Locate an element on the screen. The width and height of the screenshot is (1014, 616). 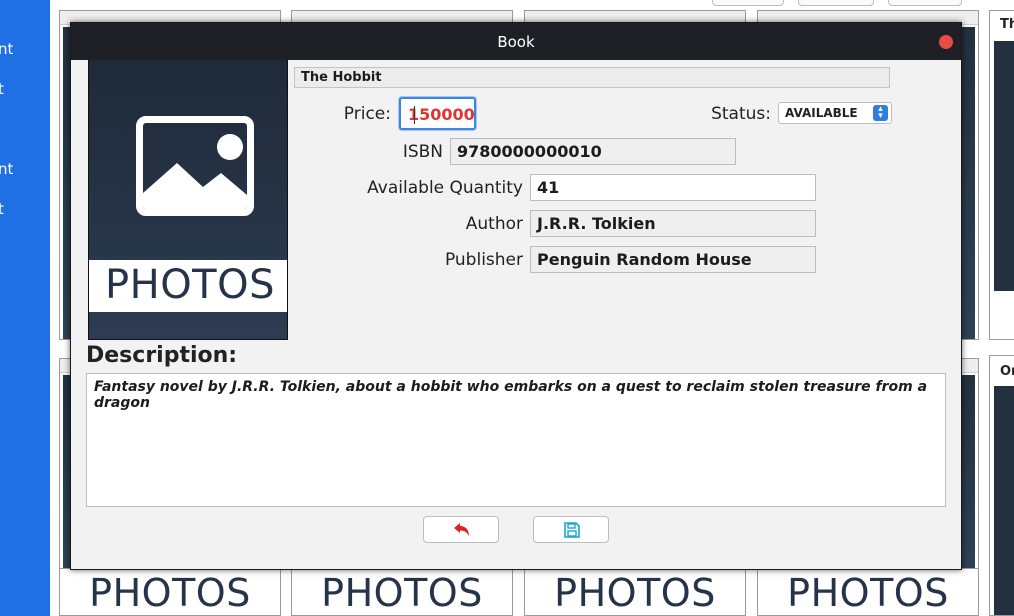
card-title: Th is located at coordinates (1007, 24).